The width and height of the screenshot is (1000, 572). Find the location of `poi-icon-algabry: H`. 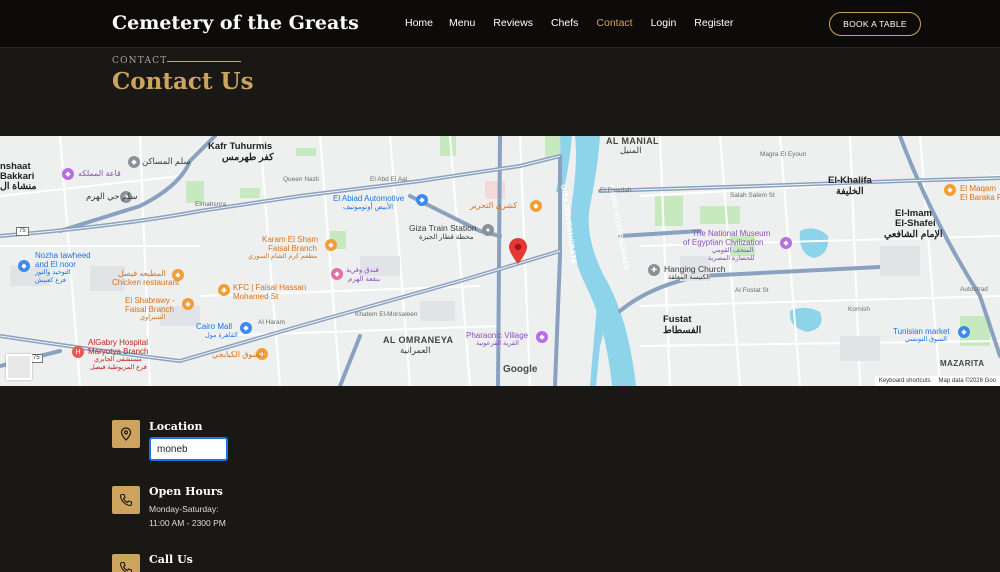

poi-icon-algabry: H is located at coordinates (78, 352).